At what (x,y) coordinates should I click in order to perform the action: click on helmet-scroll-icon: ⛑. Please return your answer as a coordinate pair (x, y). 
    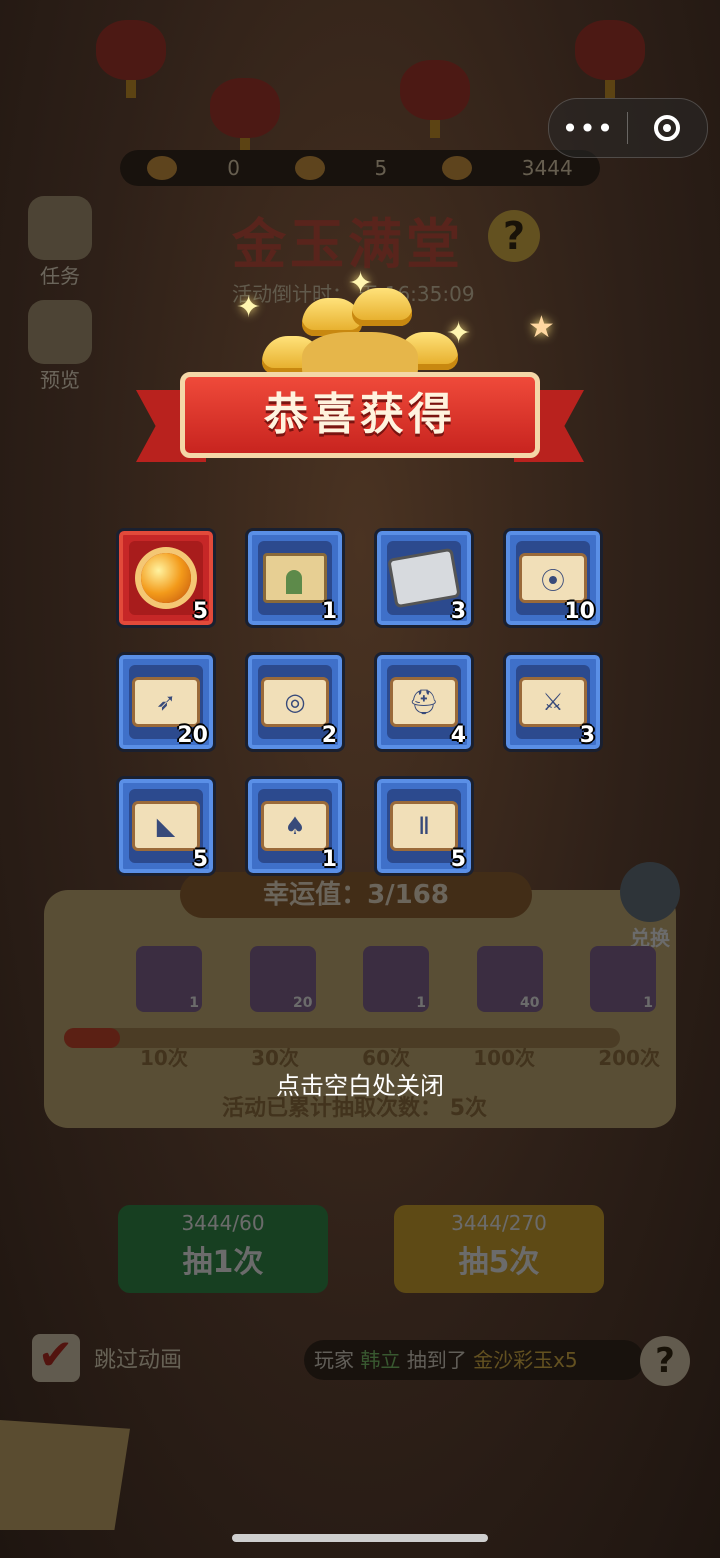
    Looking at the image, I should click on (424, 702).